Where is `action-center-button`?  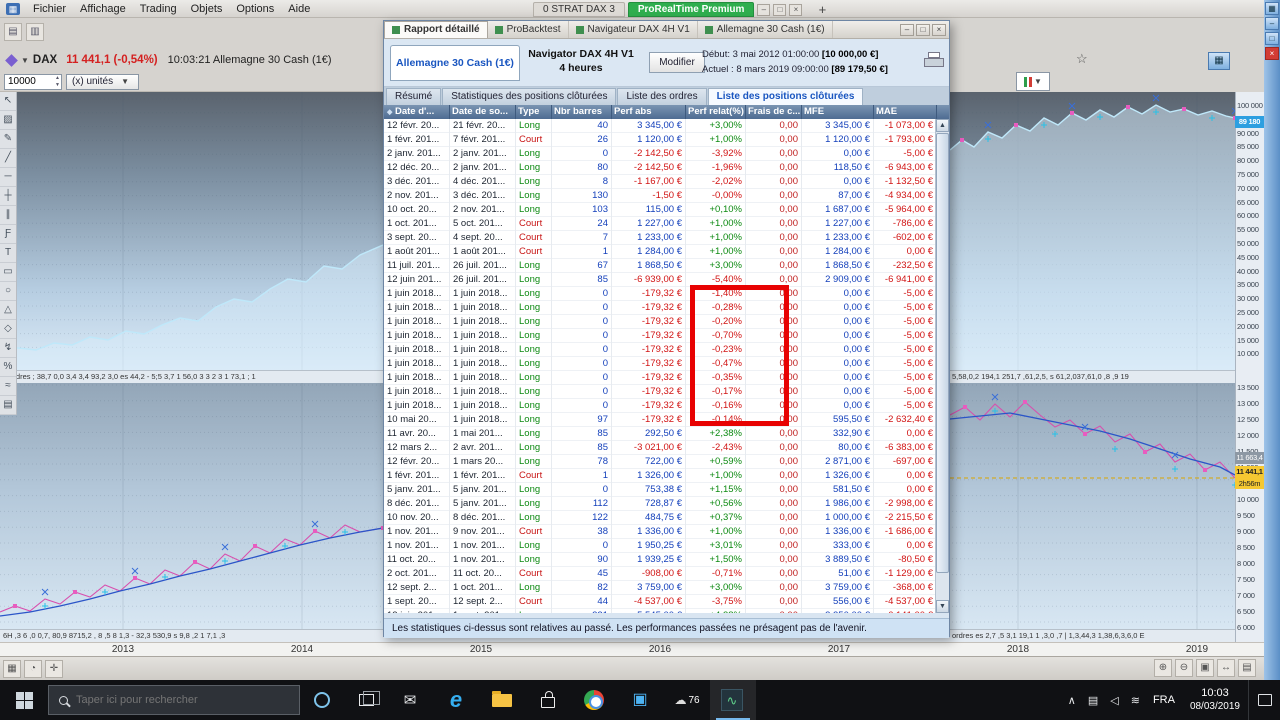 action-center-button is located at coordinates (1264, 700).